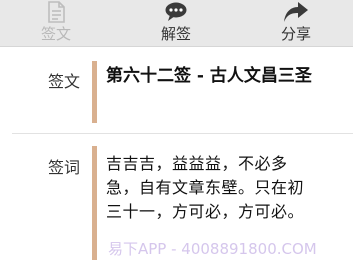  I want to click on document-icon, so click(56, 12).